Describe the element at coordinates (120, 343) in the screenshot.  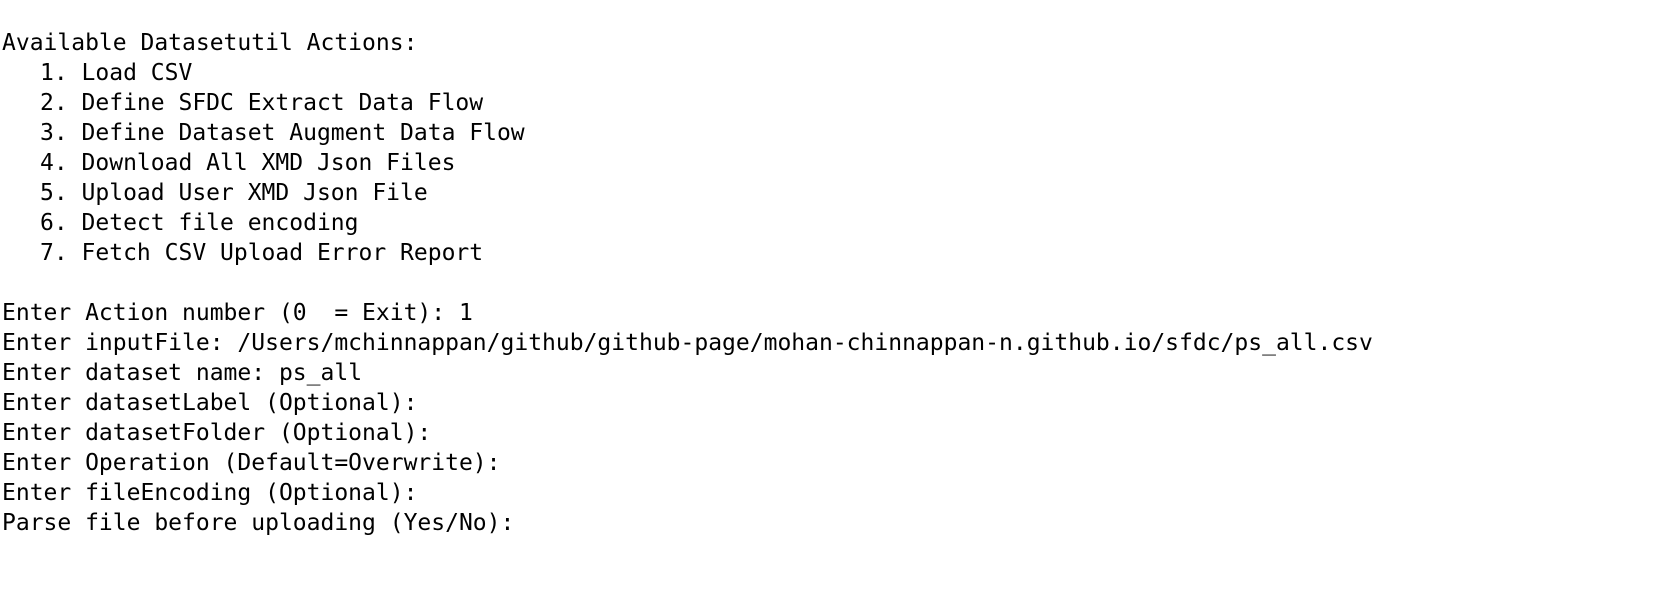
I see `prompt-label: Enter inputFile:` at that location.